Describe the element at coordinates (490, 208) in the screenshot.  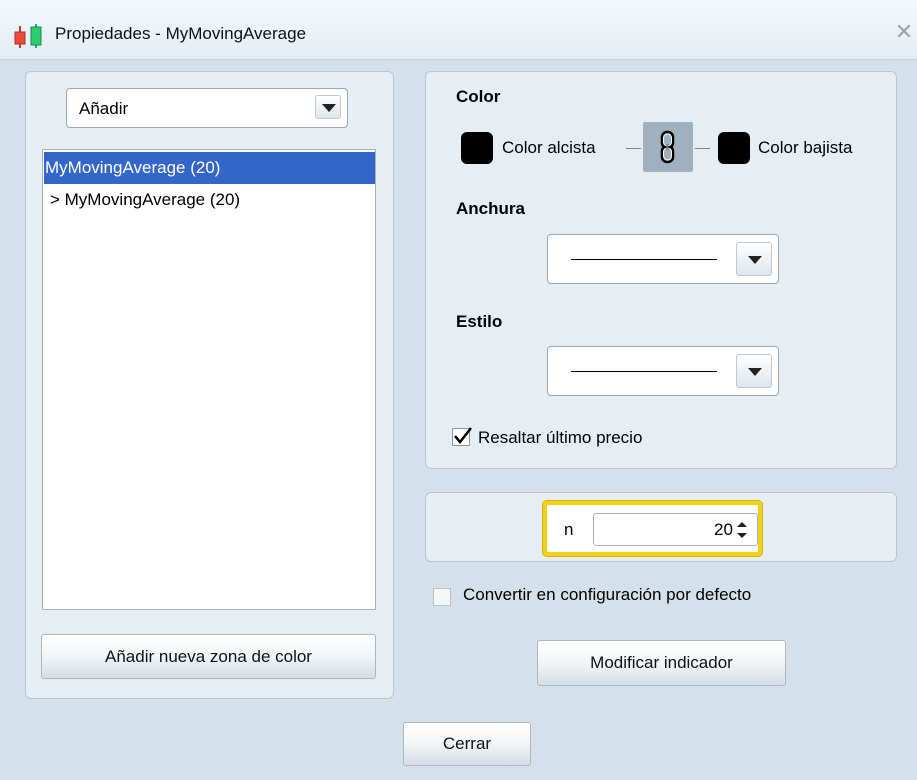
I see `width-heading: Anchura` at that location.